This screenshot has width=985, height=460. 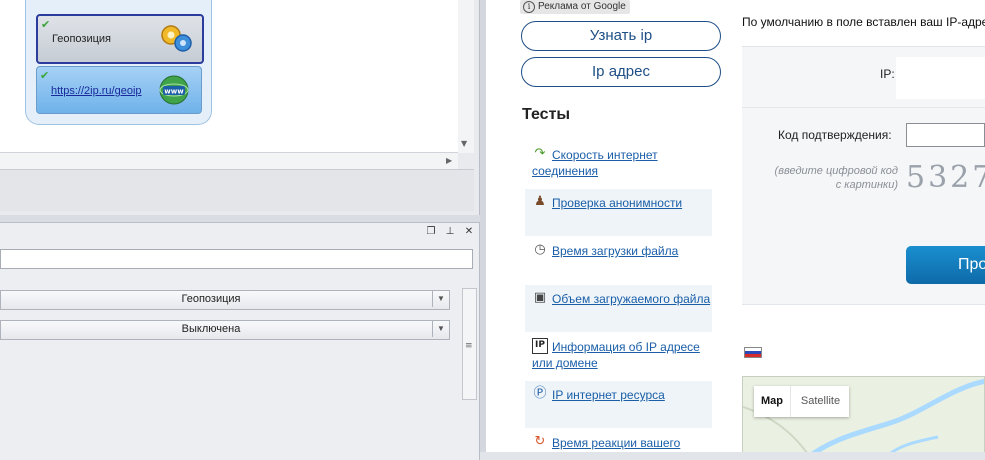 What do you see at coordinates (618, 404) in the screenshot?
I see `test-item-ip-resource: Ⓟ IP интернет ресурса` at bounding box center [618, 404].